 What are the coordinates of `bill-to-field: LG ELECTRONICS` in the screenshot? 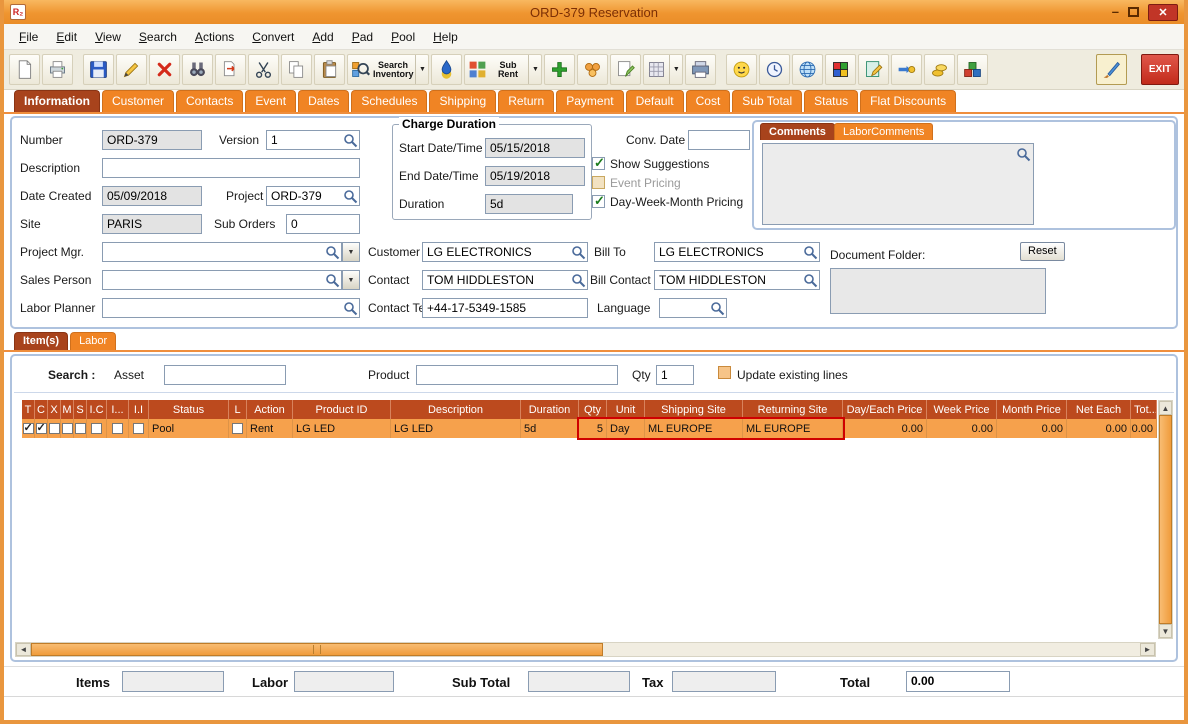 It's located at (737, 252).